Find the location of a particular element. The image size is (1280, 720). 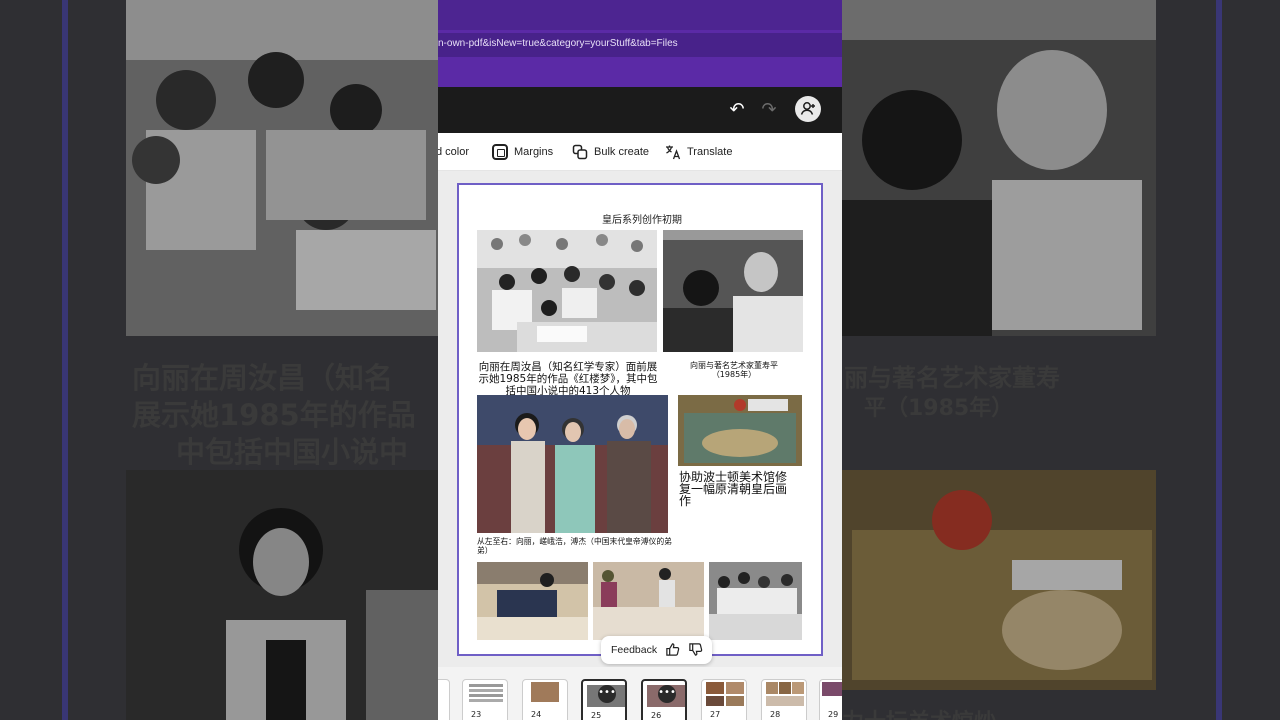

feedback-widget: Feedback is located at coordinates (656, 650).